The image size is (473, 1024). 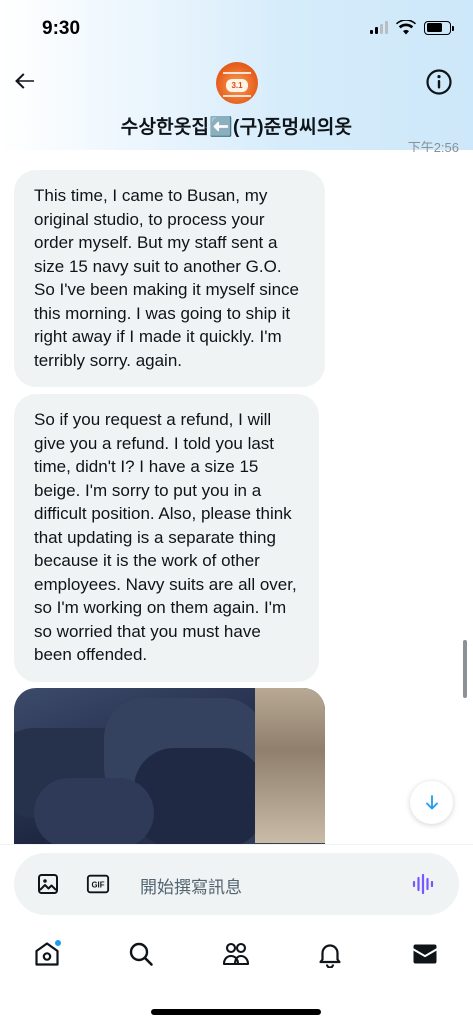 I want to click on arrow-left-icon, so click(x=24, y=81).